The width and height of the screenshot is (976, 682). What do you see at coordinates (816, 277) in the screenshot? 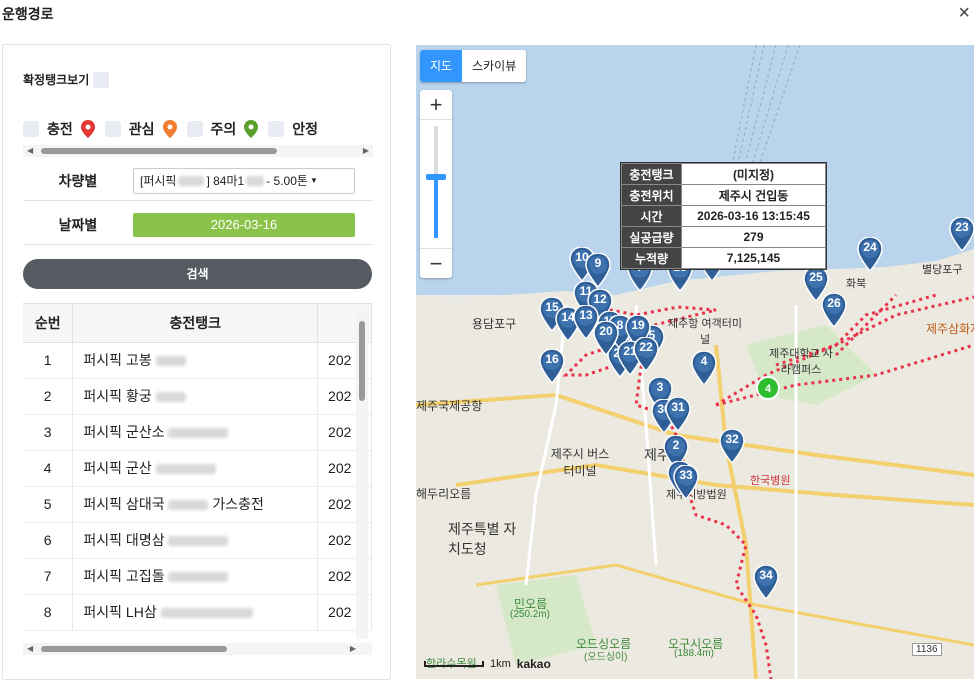
I see `marker-number: 25` at bounding box center [816, 277].